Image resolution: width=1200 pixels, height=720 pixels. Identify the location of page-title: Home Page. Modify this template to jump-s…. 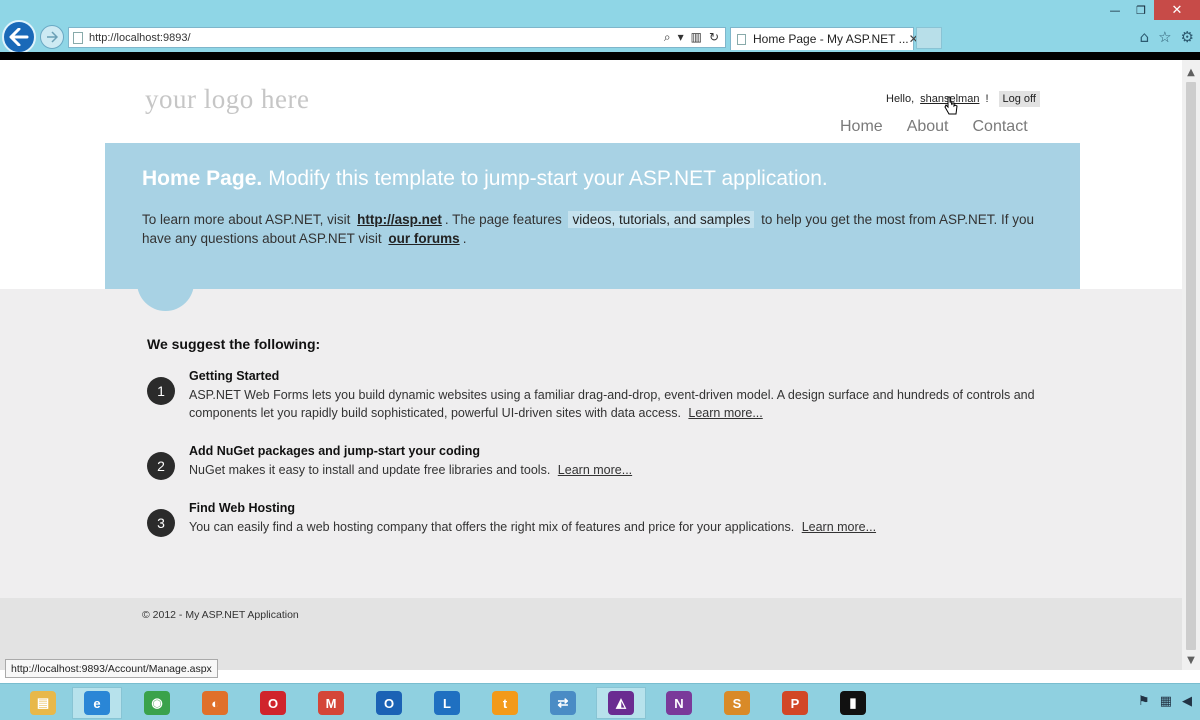
(485, 179).